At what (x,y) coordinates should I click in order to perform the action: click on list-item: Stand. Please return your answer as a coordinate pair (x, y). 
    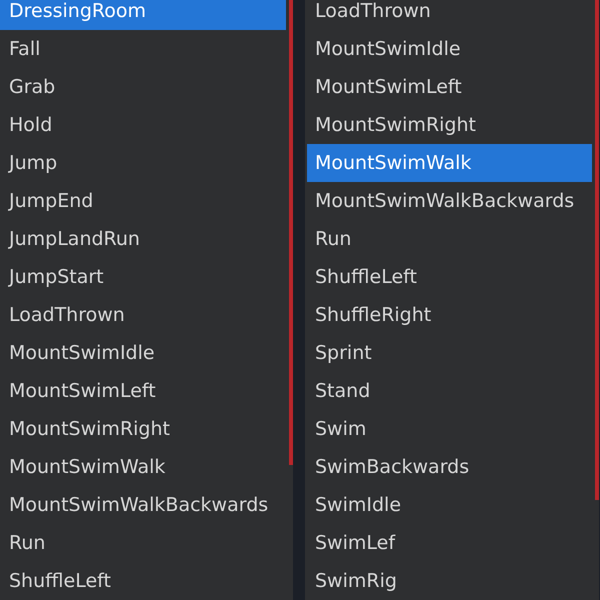
    Looking at the image, I should click on (449, 391).